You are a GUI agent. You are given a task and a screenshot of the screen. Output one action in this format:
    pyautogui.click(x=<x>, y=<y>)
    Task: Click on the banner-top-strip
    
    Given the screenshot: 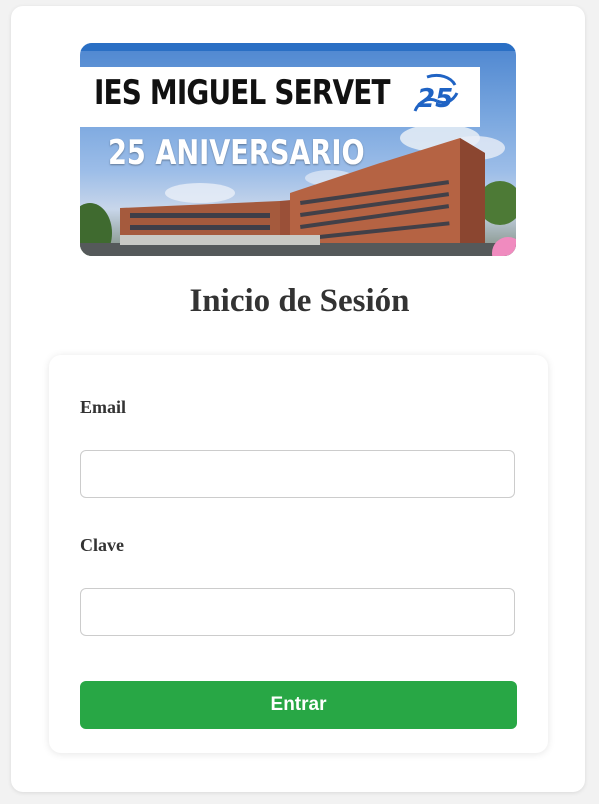 What is the action you would take?
    pyautogui.click(x=298, y=47)
    